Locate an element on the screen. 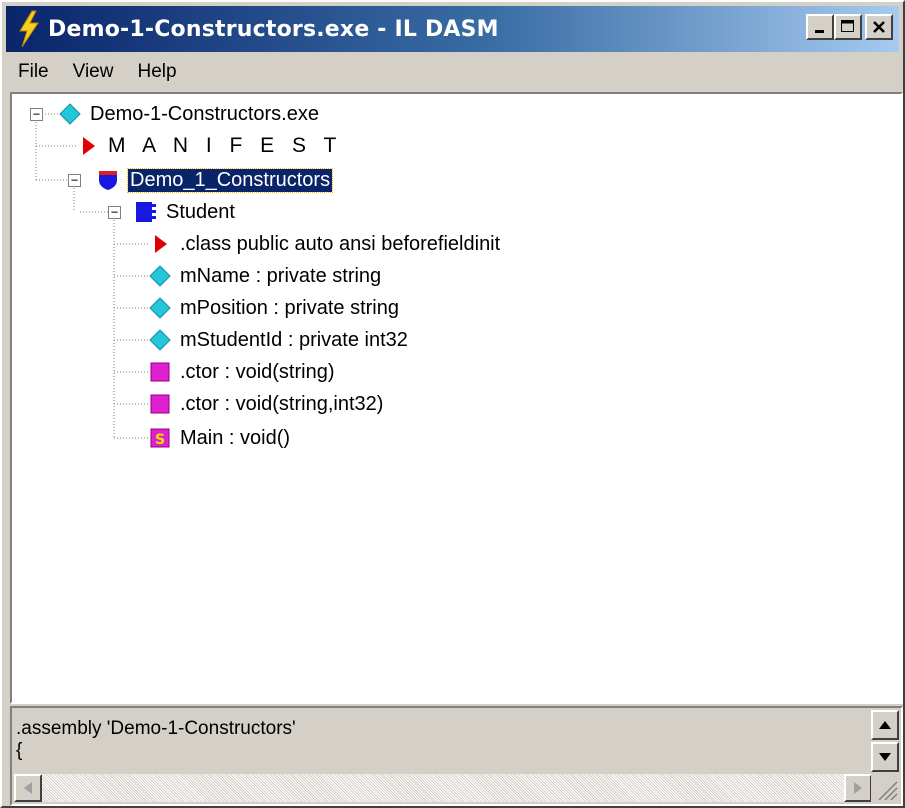 The width and height of the screenshot is (905, 808). tree-node-member: mName : private string is located at coordinates (264, 276).